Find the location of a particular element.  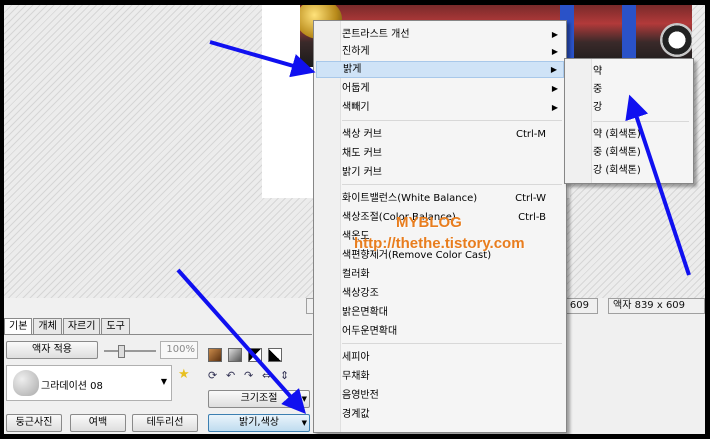

submenu-item-label: 중 (회색톤) is located at coordinates (617, 152).